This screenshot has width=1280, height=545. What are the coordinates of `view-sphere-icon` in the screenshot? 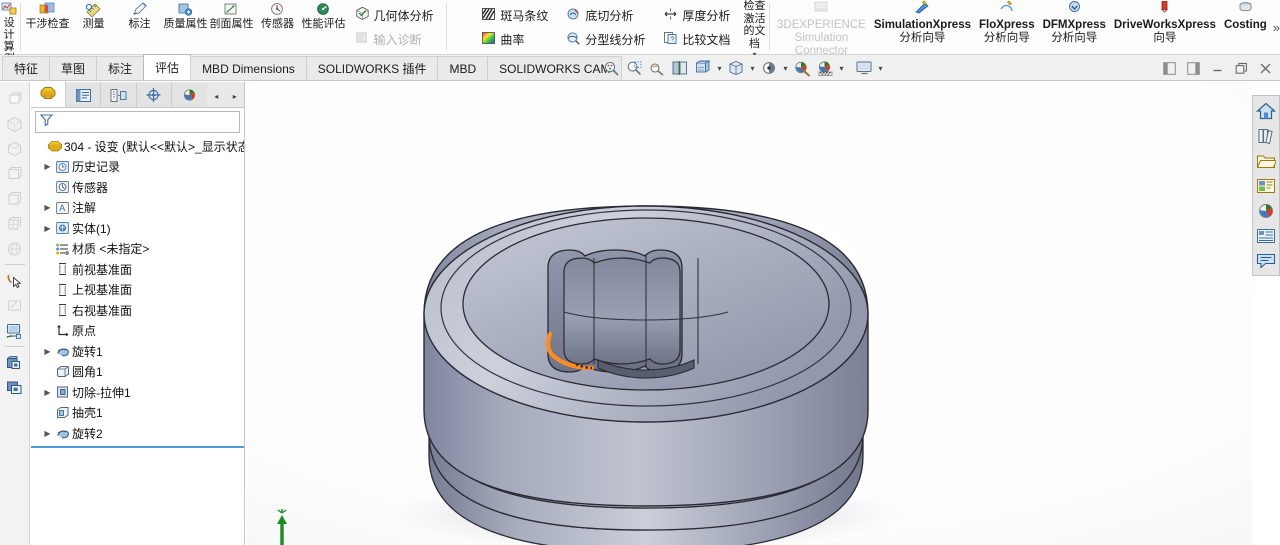 It's located at (15, 248).